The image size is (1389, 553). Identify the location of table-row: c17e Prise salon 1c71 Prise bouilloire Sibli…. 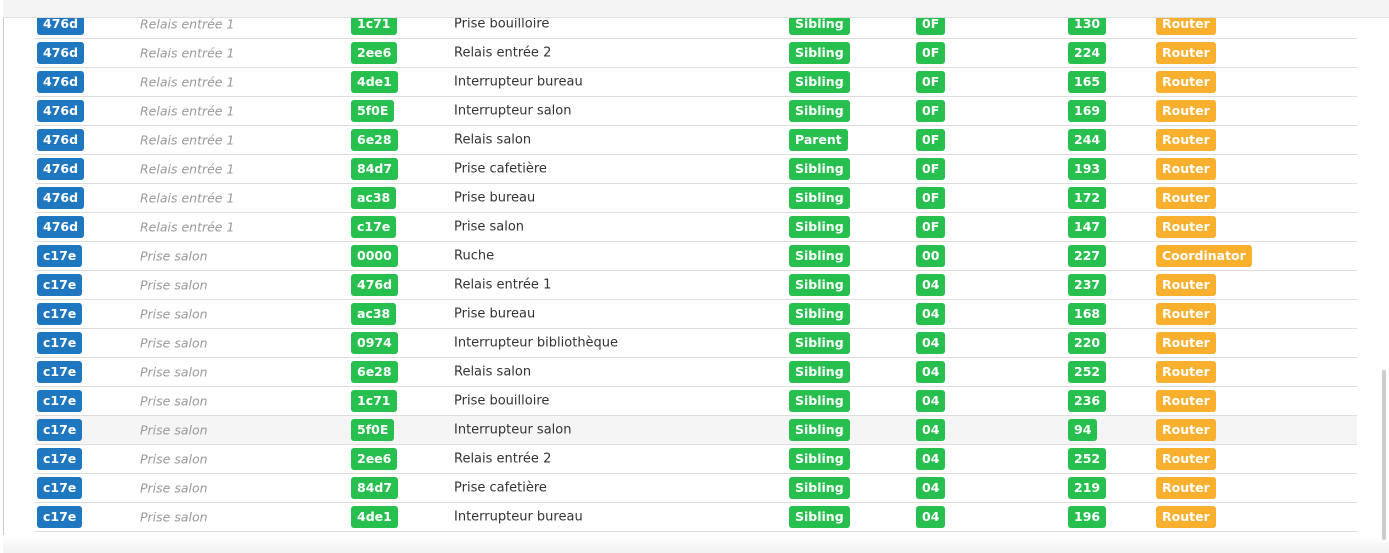
(696, 401).